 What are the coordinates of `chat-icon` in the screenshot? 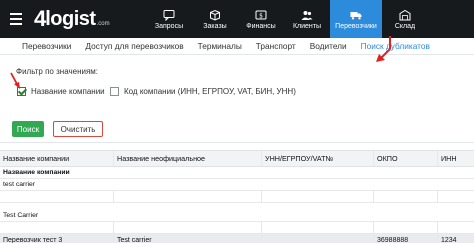 It's located at (169, 15).